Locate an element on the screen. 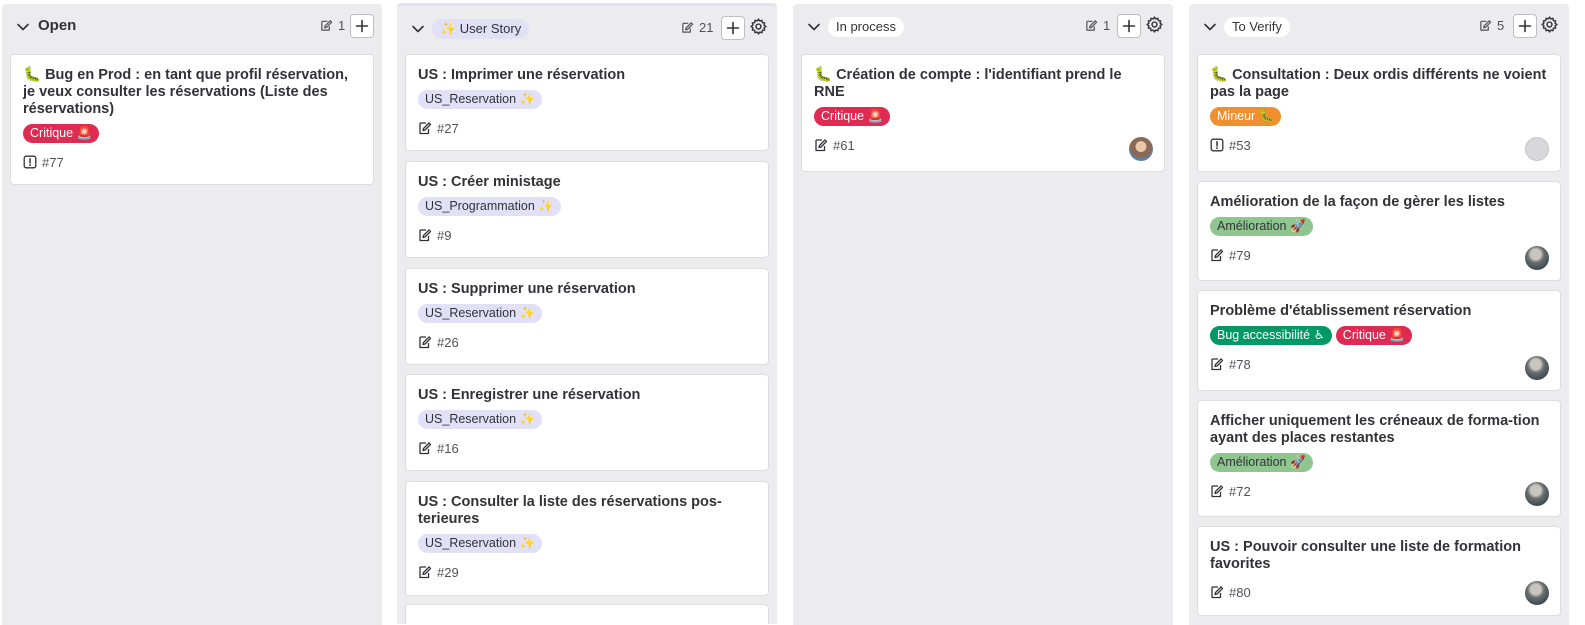 The image size is (1585, 625). card-meta: #27 is located at coordinates (587, 128).